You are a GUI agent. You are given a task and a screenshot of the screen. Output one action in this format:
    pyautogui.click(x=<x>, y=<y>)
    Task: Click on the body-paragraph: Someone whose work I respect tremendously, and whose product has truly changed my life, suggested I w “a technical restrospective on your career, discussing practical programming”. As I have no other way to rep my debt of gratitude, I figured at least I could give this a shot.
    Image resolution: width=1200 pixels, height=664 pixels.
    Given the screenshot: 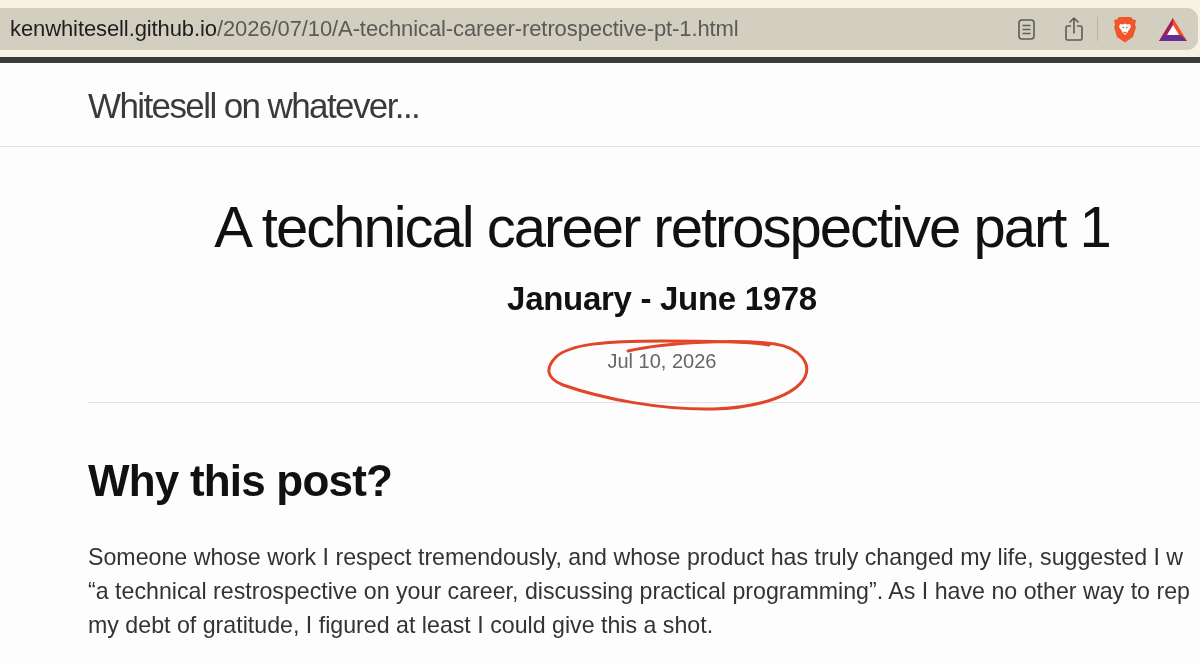 What is the action you would take?
    pyautogui.click(x=639, y=591)
    